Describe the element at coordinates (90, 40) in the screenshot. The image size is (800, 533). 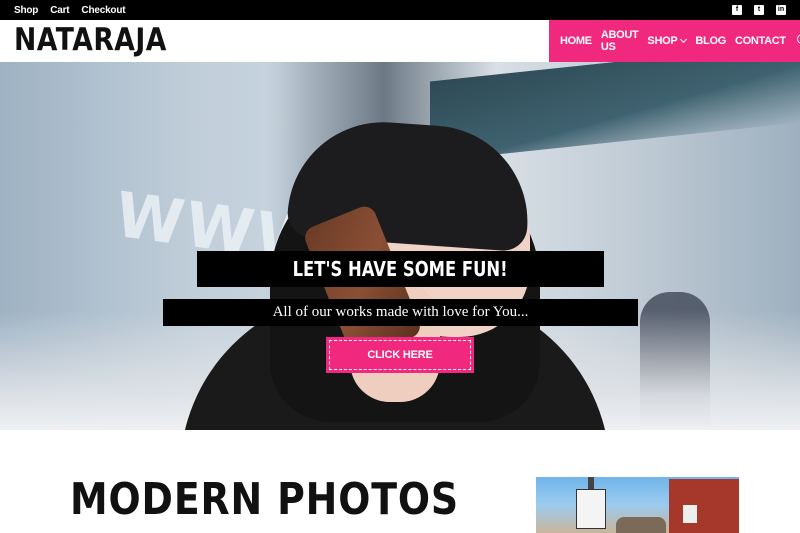
I see `site-logo: NATARAJA` at that location.